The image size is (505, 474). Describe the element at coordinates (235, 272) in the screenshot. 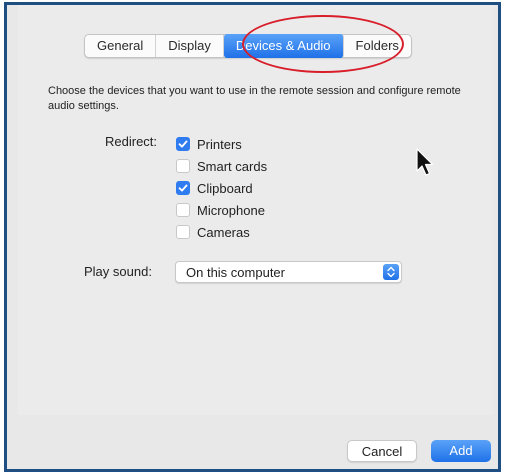

I see `play-sound-value: On this computer` at that location.